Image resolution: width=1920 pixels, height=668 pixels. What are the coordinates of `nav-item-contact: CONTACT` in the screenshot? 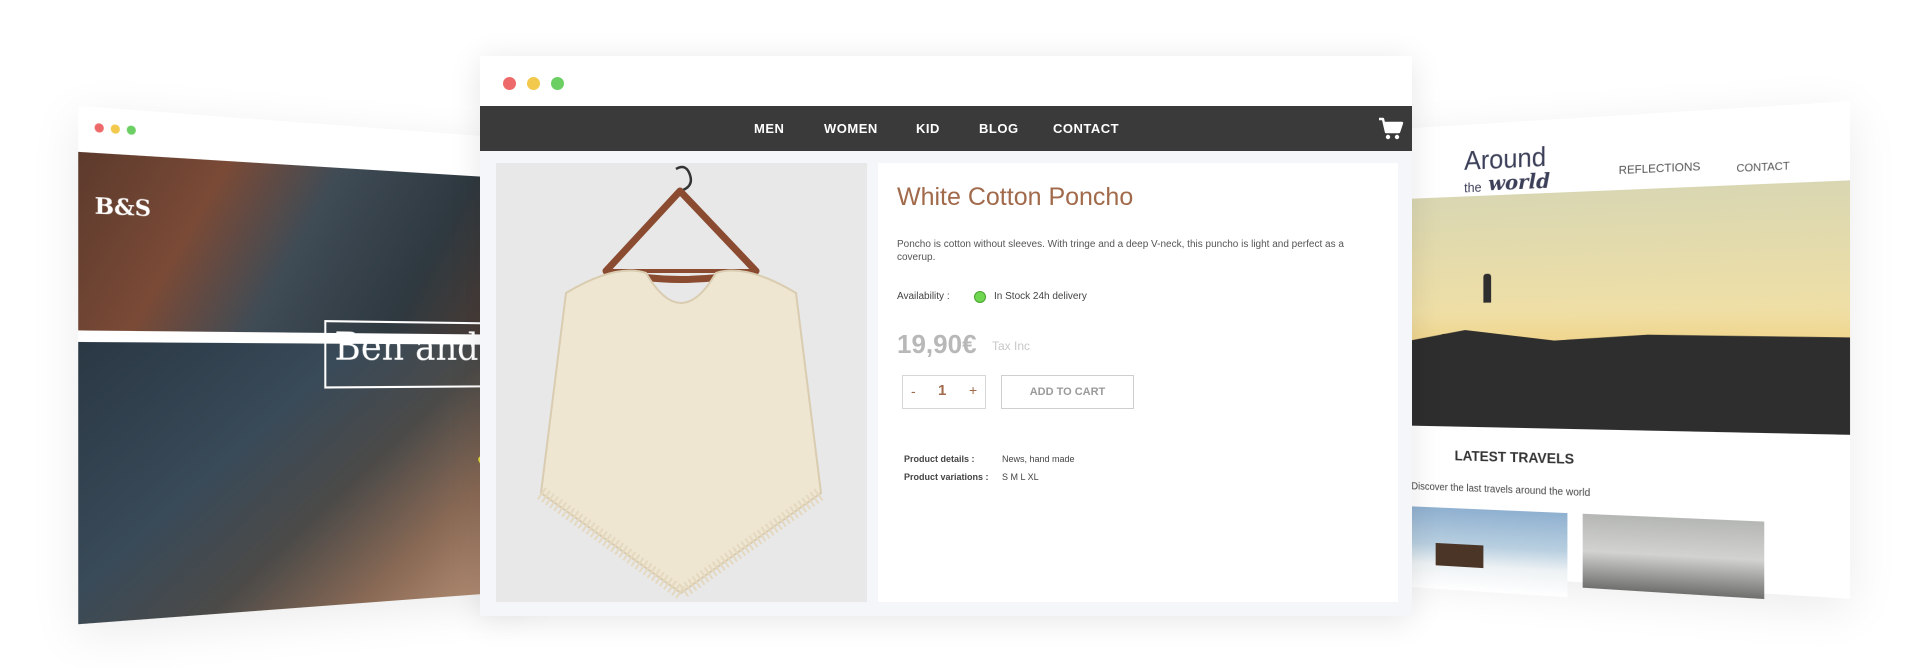 It's located at (1086, 128).